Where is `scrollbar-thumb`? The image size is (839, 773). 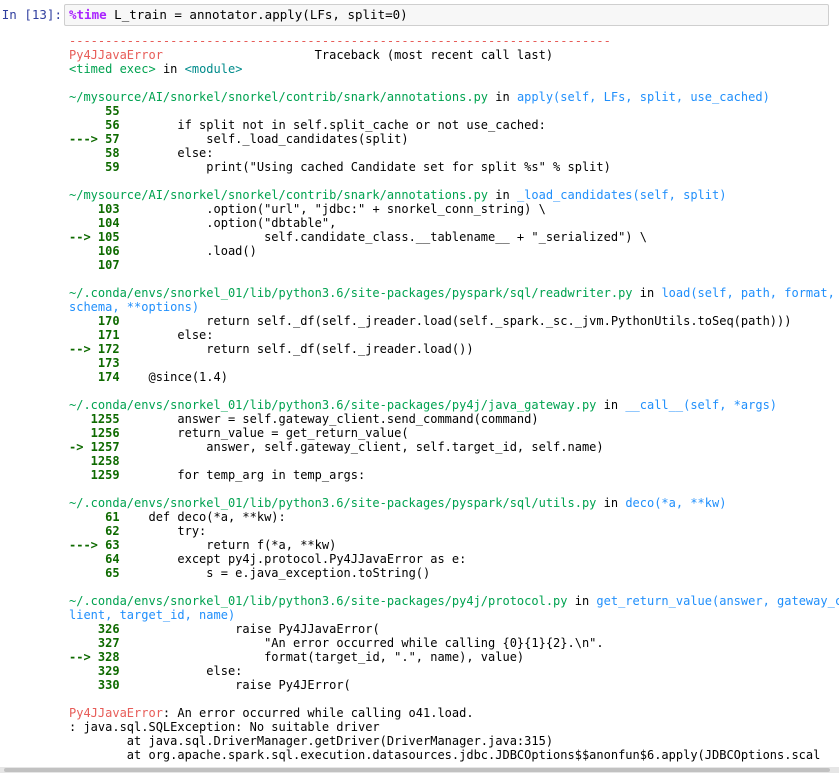
scrollbar-thumb is located at coordinates (417, 770).